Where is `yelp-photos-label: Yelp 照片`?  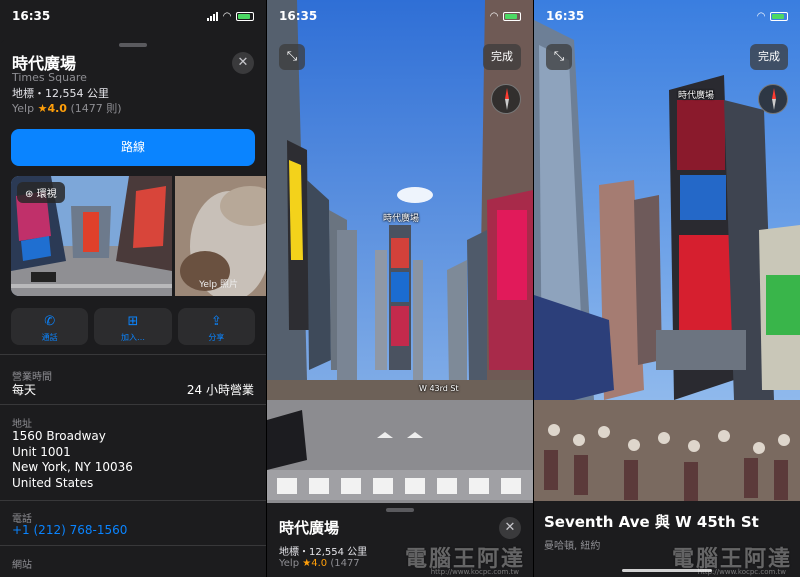
yelp-photos-label: Yelp 照片 is located at coordinates (218, 285).